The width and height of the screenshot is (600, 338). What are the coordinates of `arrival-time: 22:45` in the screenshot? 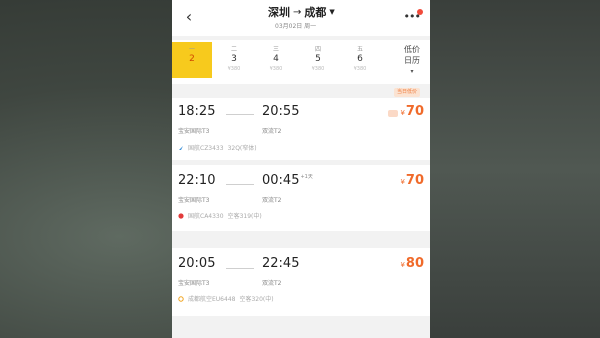 It's located at (281, 263).